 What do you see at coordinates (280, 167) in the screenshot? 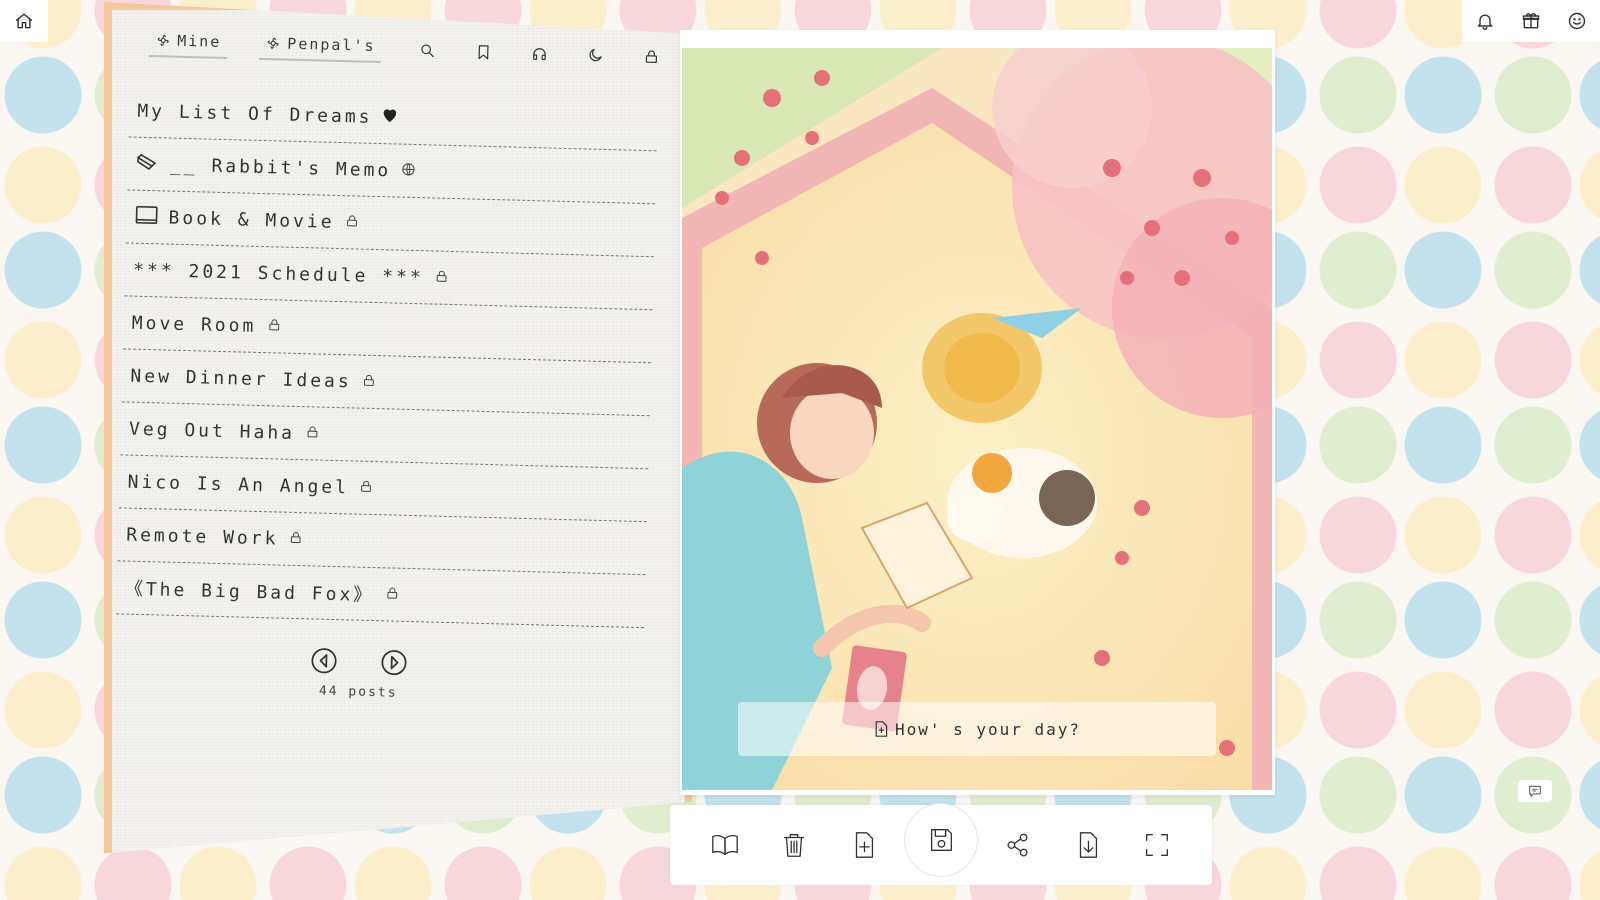
I see `entry-title: __ Rabbit's Memo` at bounding box center [280, 167].